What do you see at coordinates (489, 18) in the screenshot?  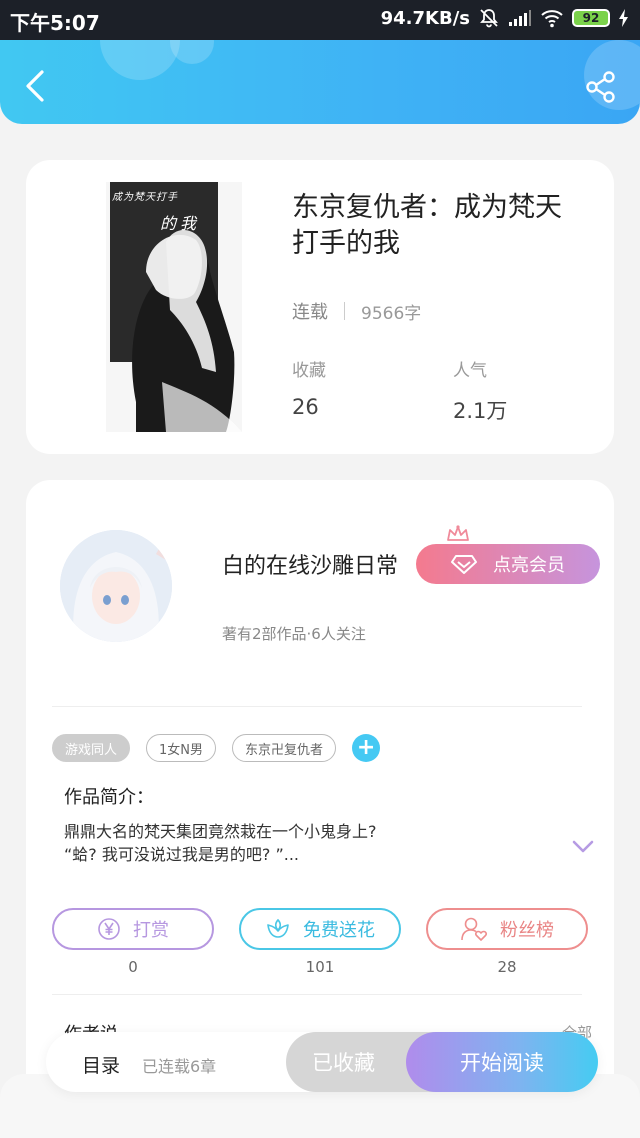 I see `mute-bell-icon` at bounding box center [489, 18].